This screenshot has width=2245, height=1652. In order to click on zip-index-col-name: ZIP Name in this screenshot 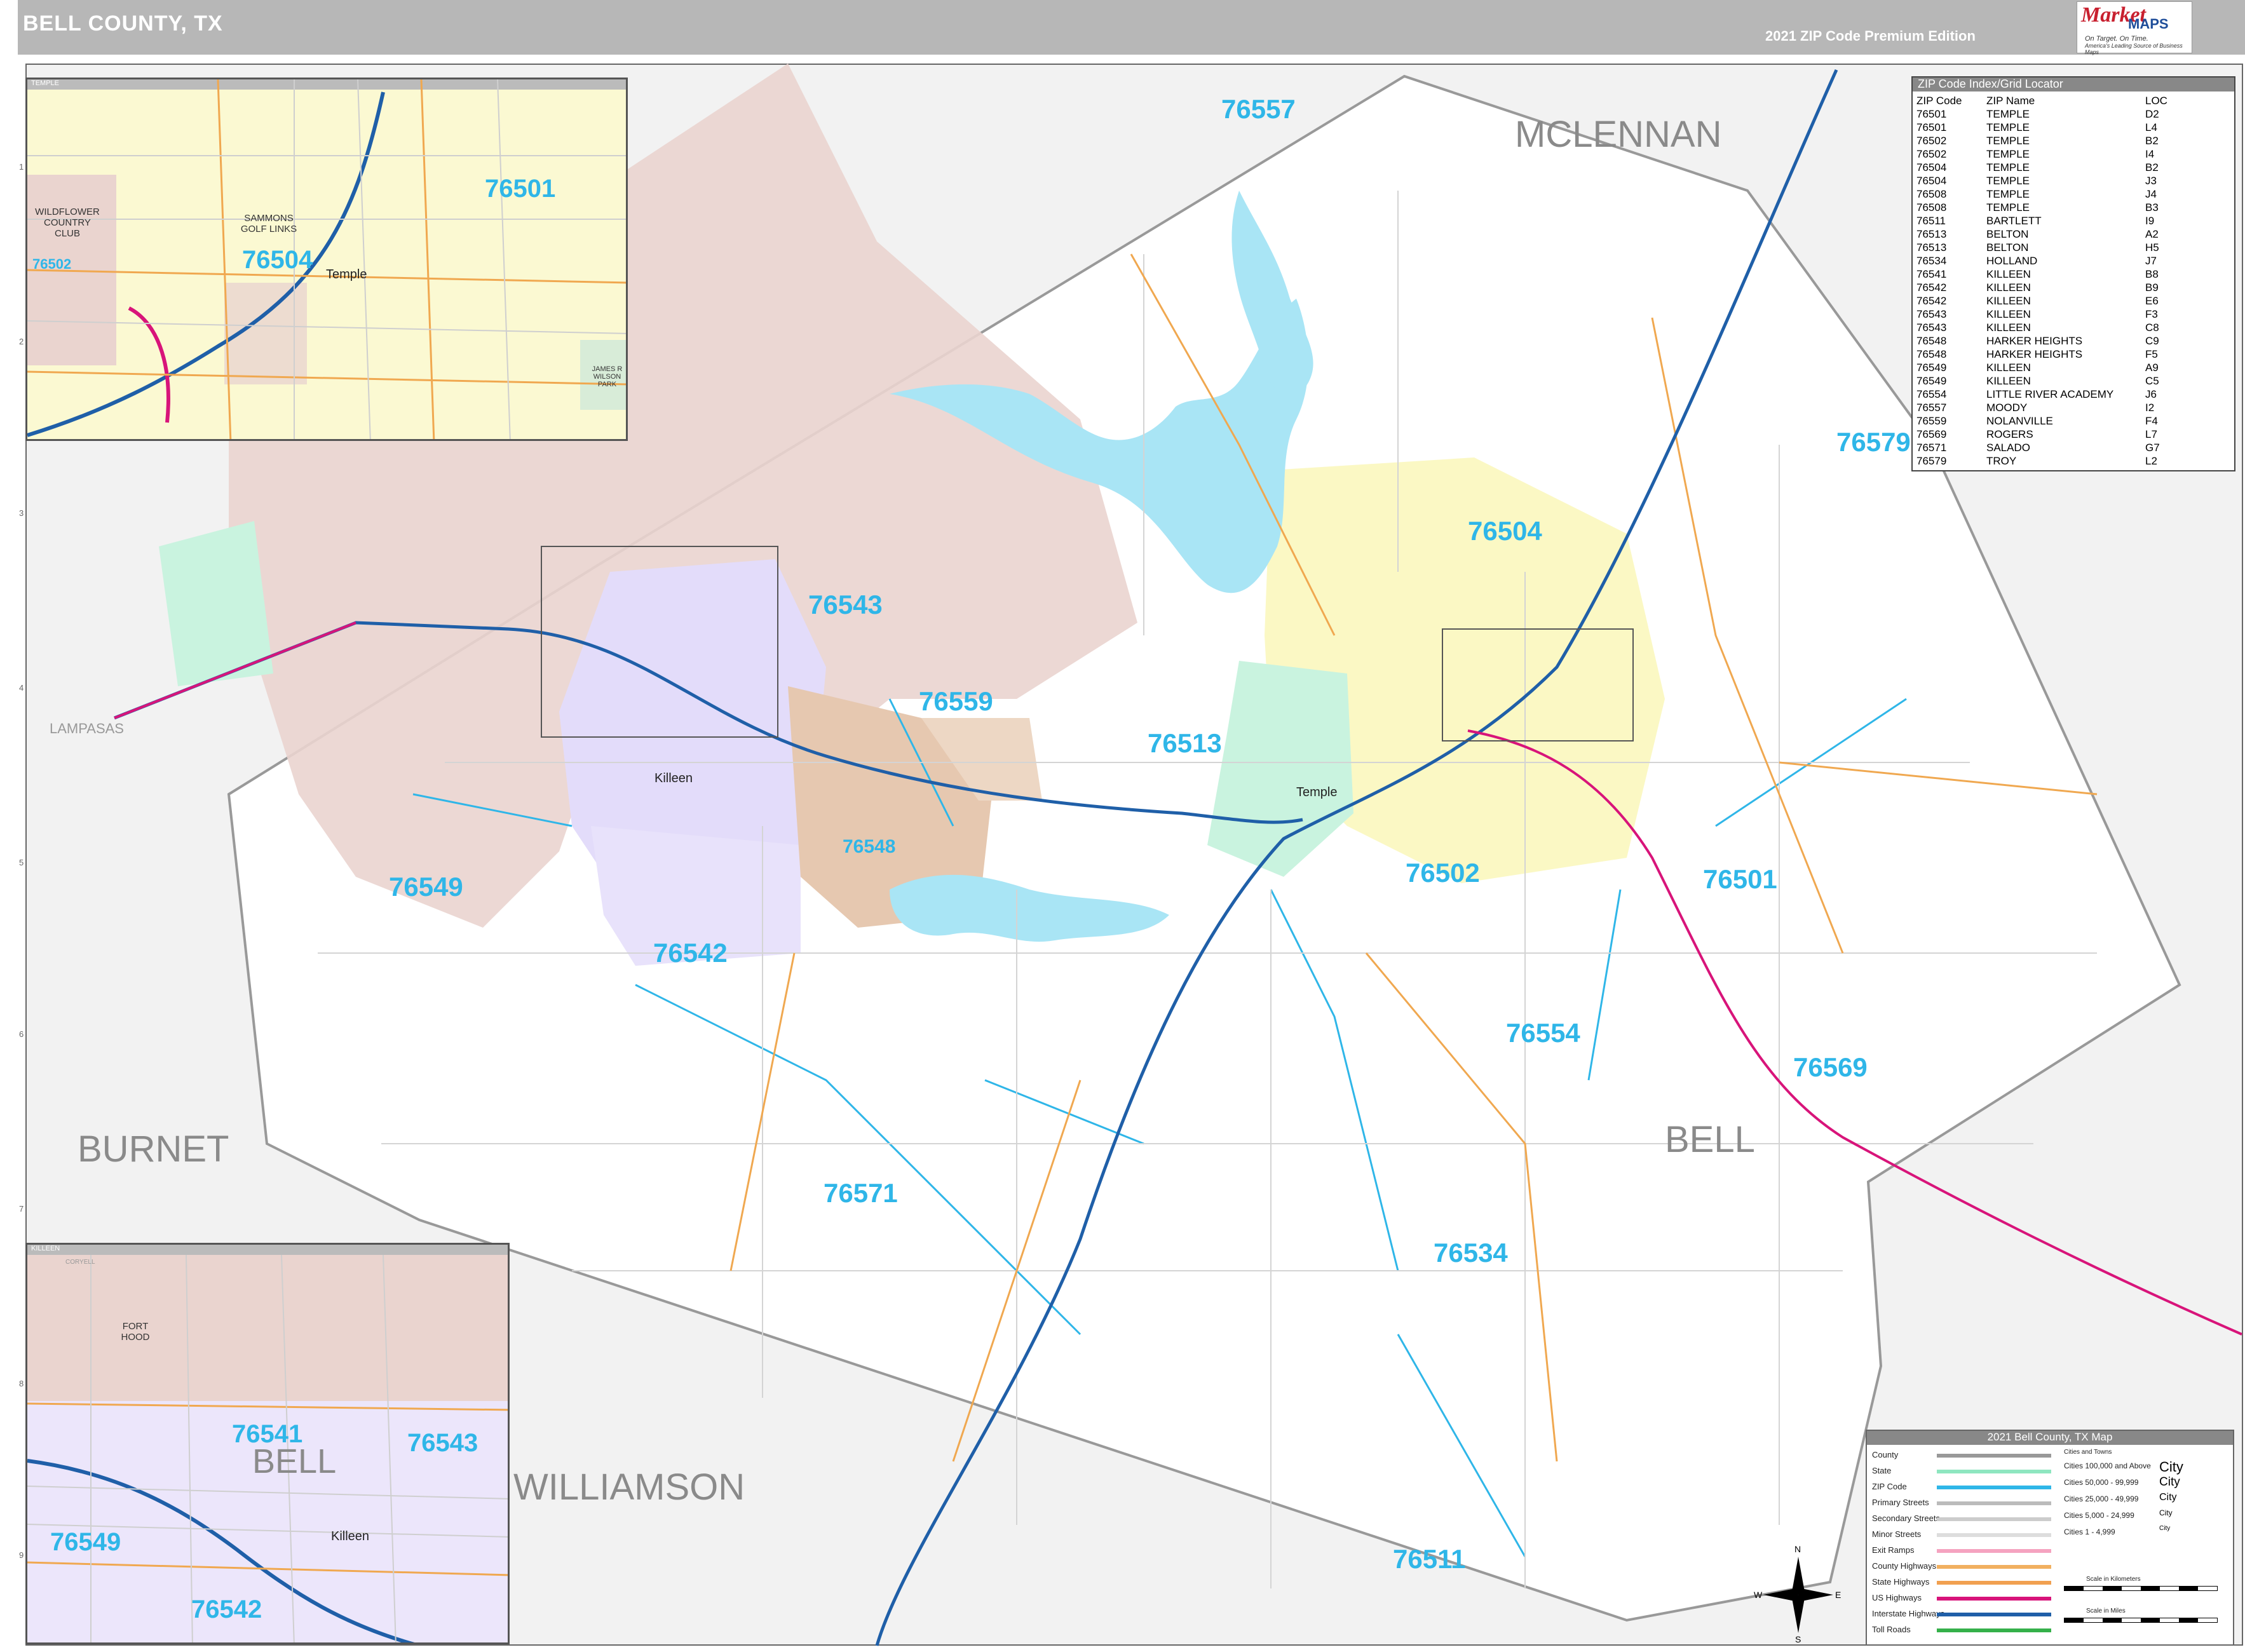, I will do `click(2010, 101)`.